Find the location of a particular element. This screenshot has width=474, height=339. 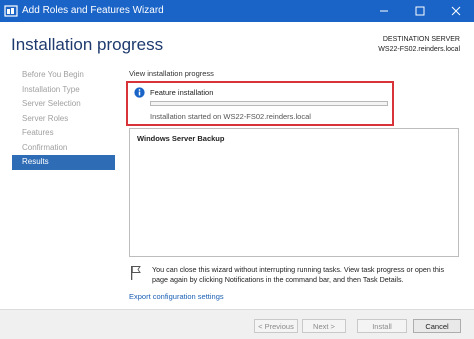

nav-item-confirmation: Confirmation is located at coordinates (63, 148).